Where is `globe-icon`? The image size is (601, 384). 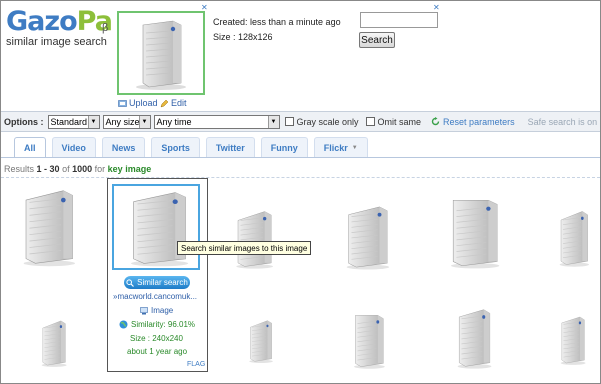
globe-icon is located at coordinates (123, 324).